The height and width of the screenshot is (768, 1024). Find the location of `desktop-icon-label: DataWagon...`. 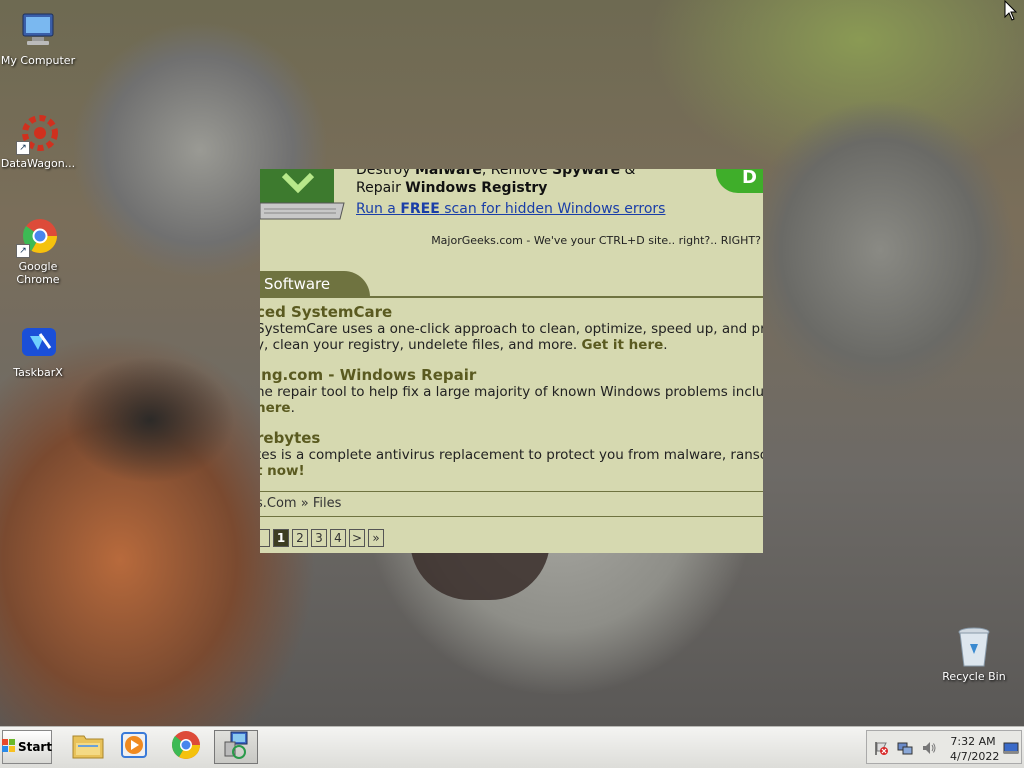

desktop-icon-label: DataWagon... is located at coordinates (38, 163).